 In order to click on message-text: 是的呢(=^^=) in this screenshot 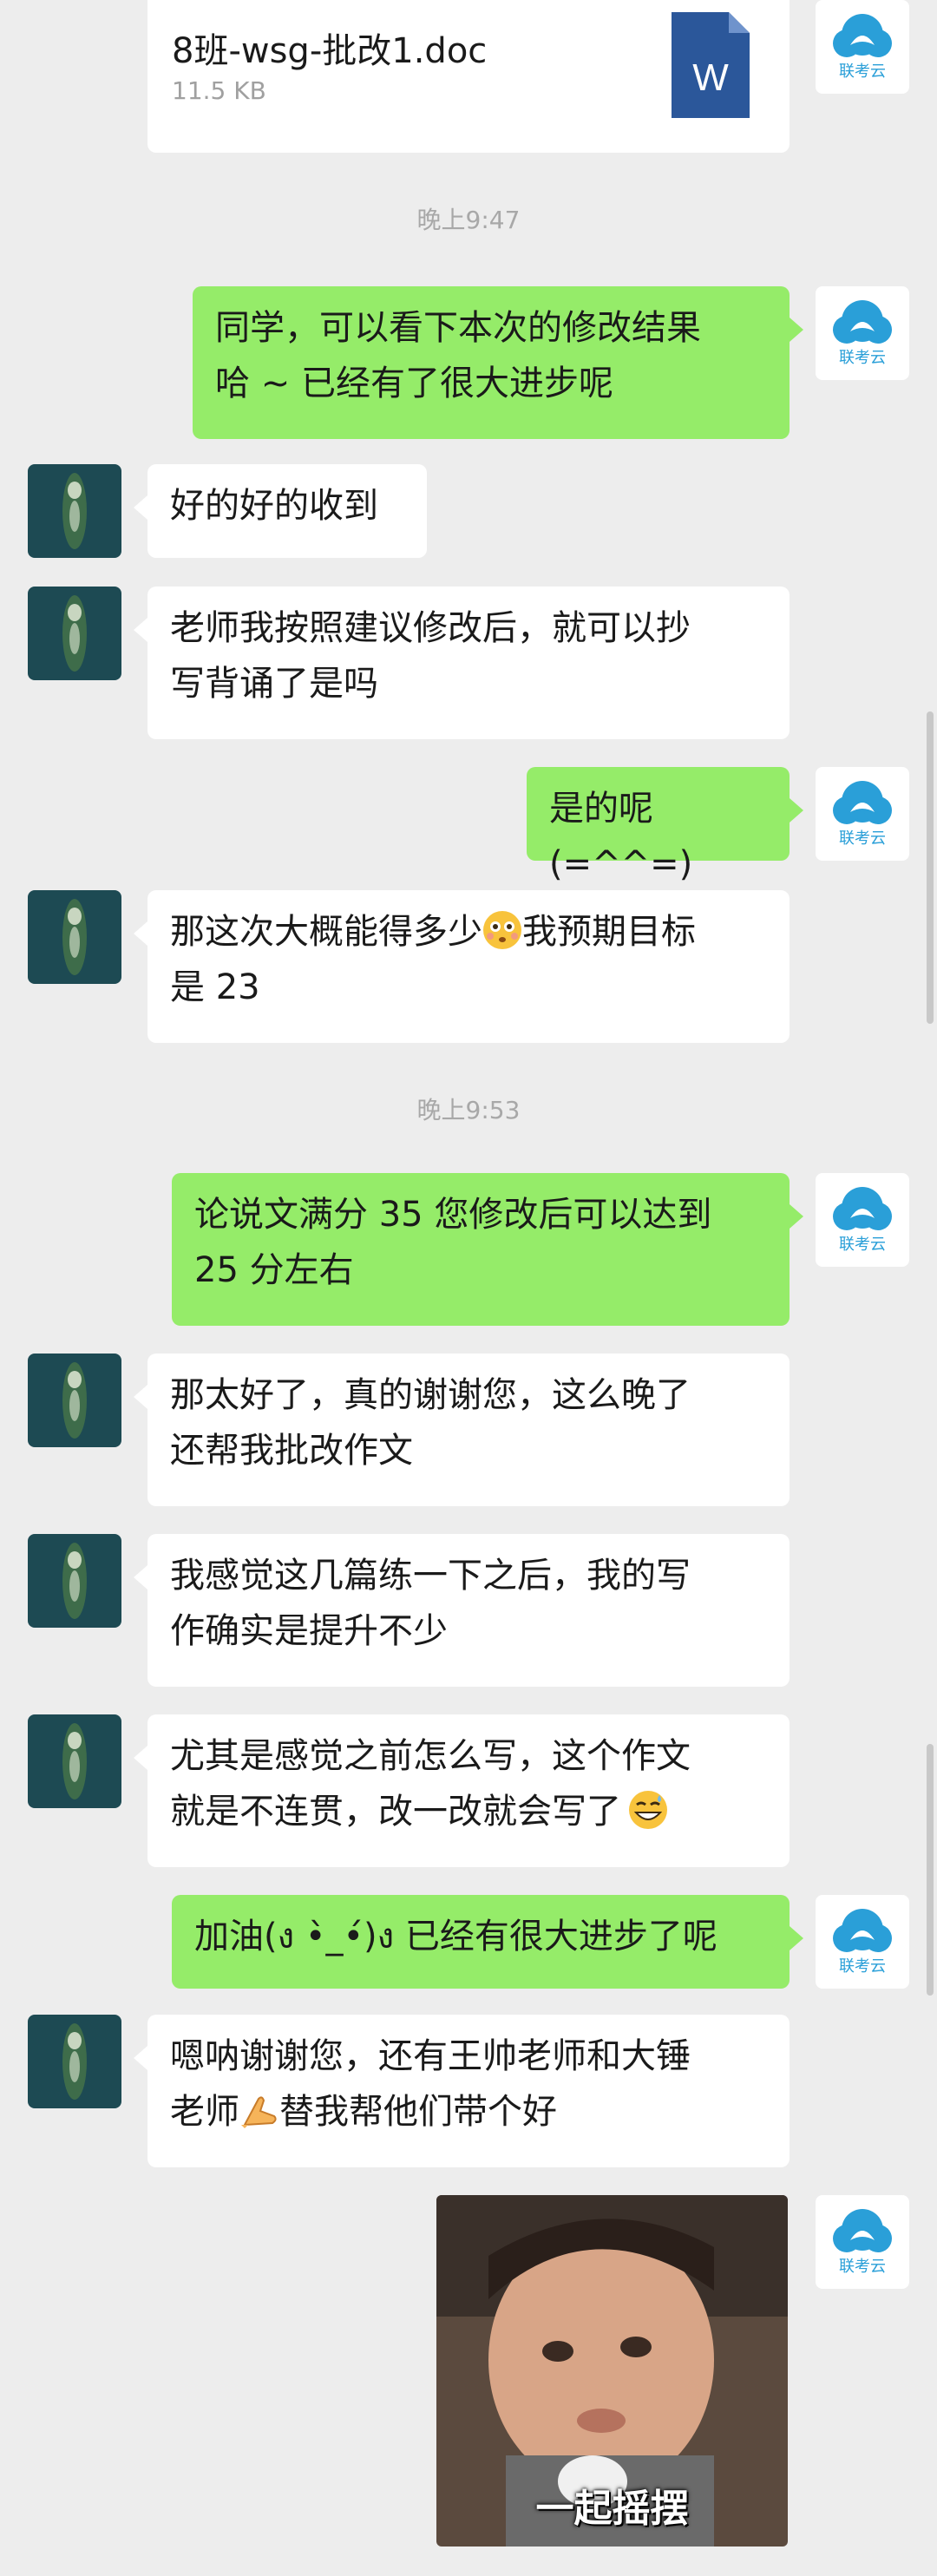, I will do `click(621, 836)`.